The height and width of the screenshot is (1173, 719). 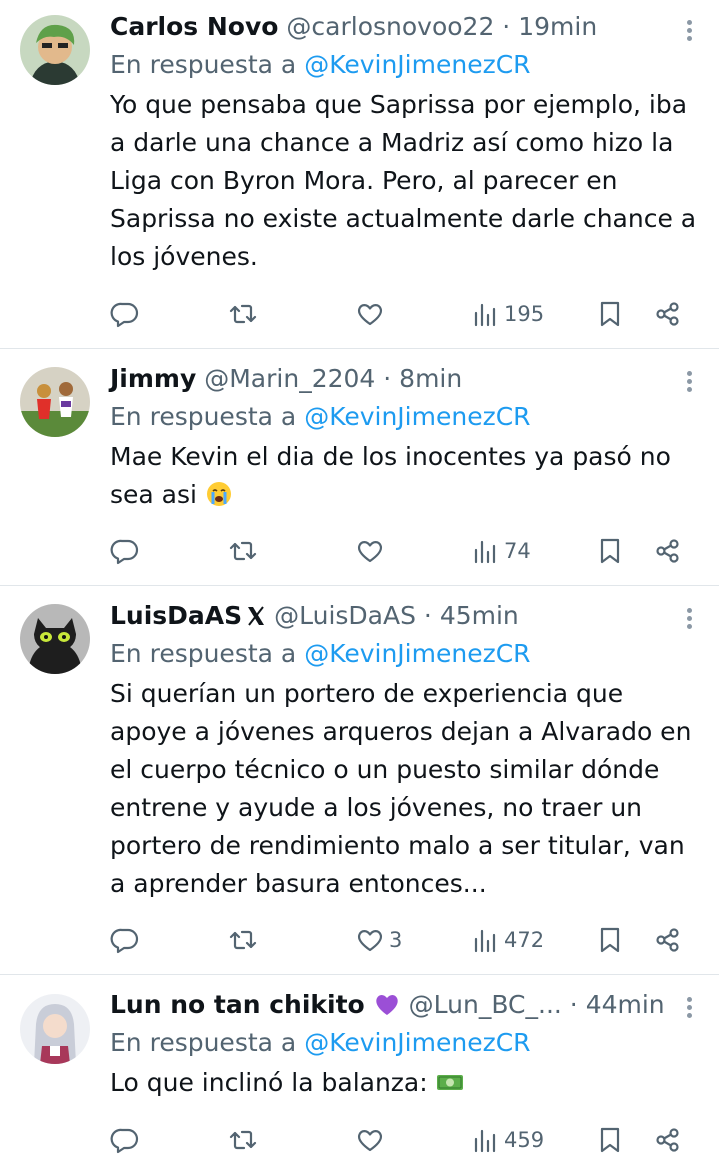 What do you see at coordinates (404, 551) in the screenshot?
I see `tweet-actions: 74` at bounding box center [404, 551].